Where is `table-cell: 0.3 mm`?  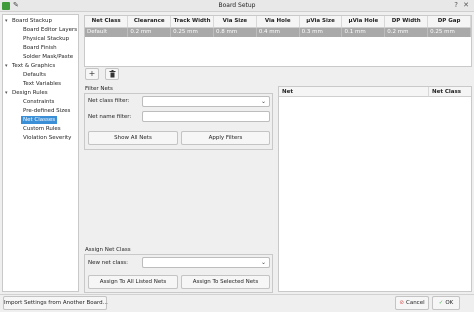
table-cell: 0.3 mm is located at coordinates (321, 32).